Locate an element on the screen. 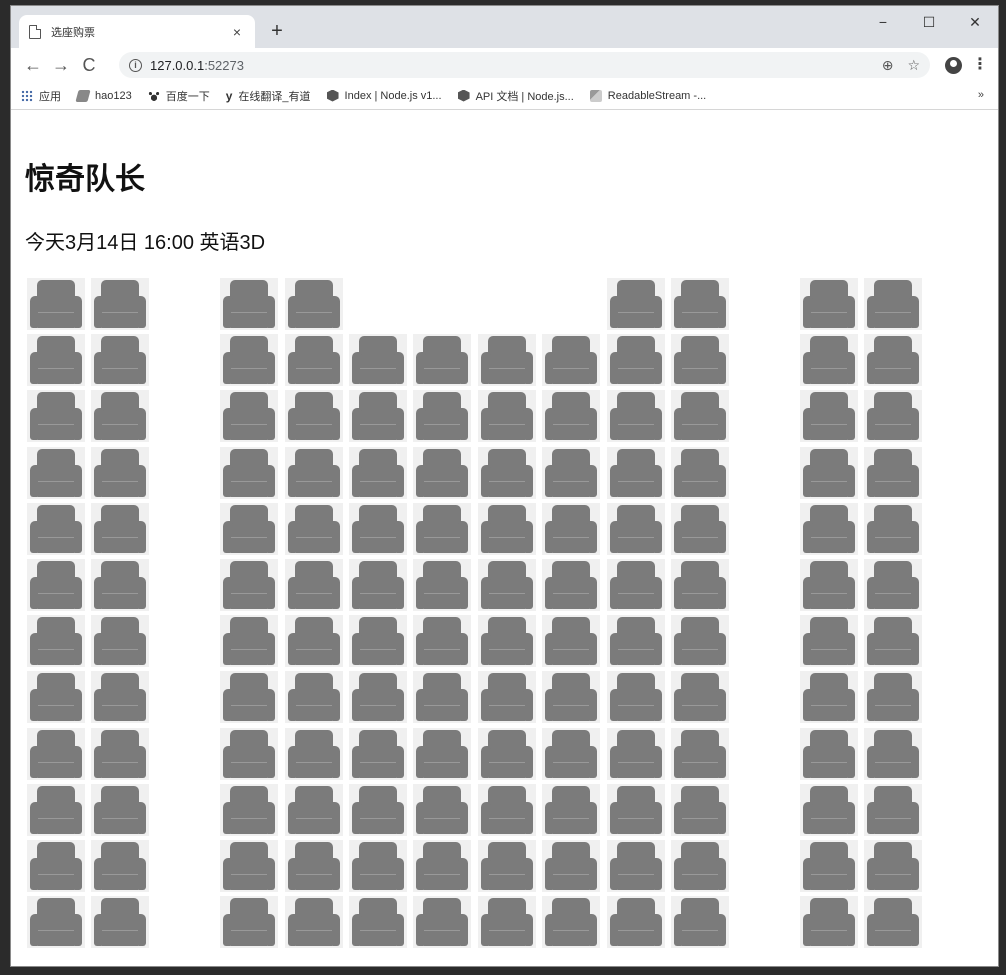 This screenshot has height=975, width=1006. minimize-button: − is located at coordinates (883, 22).